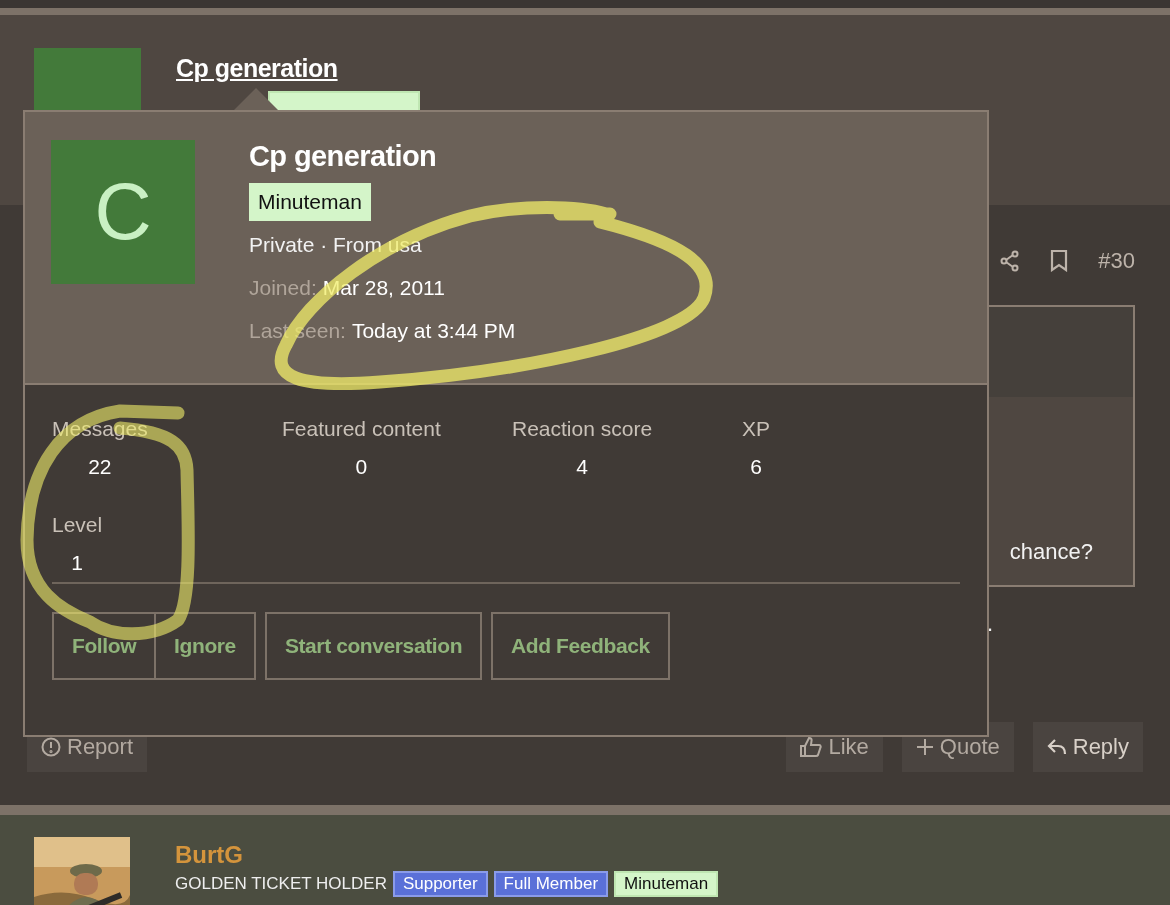  I want to click on member-name: Cp generation, so click(343, 156).